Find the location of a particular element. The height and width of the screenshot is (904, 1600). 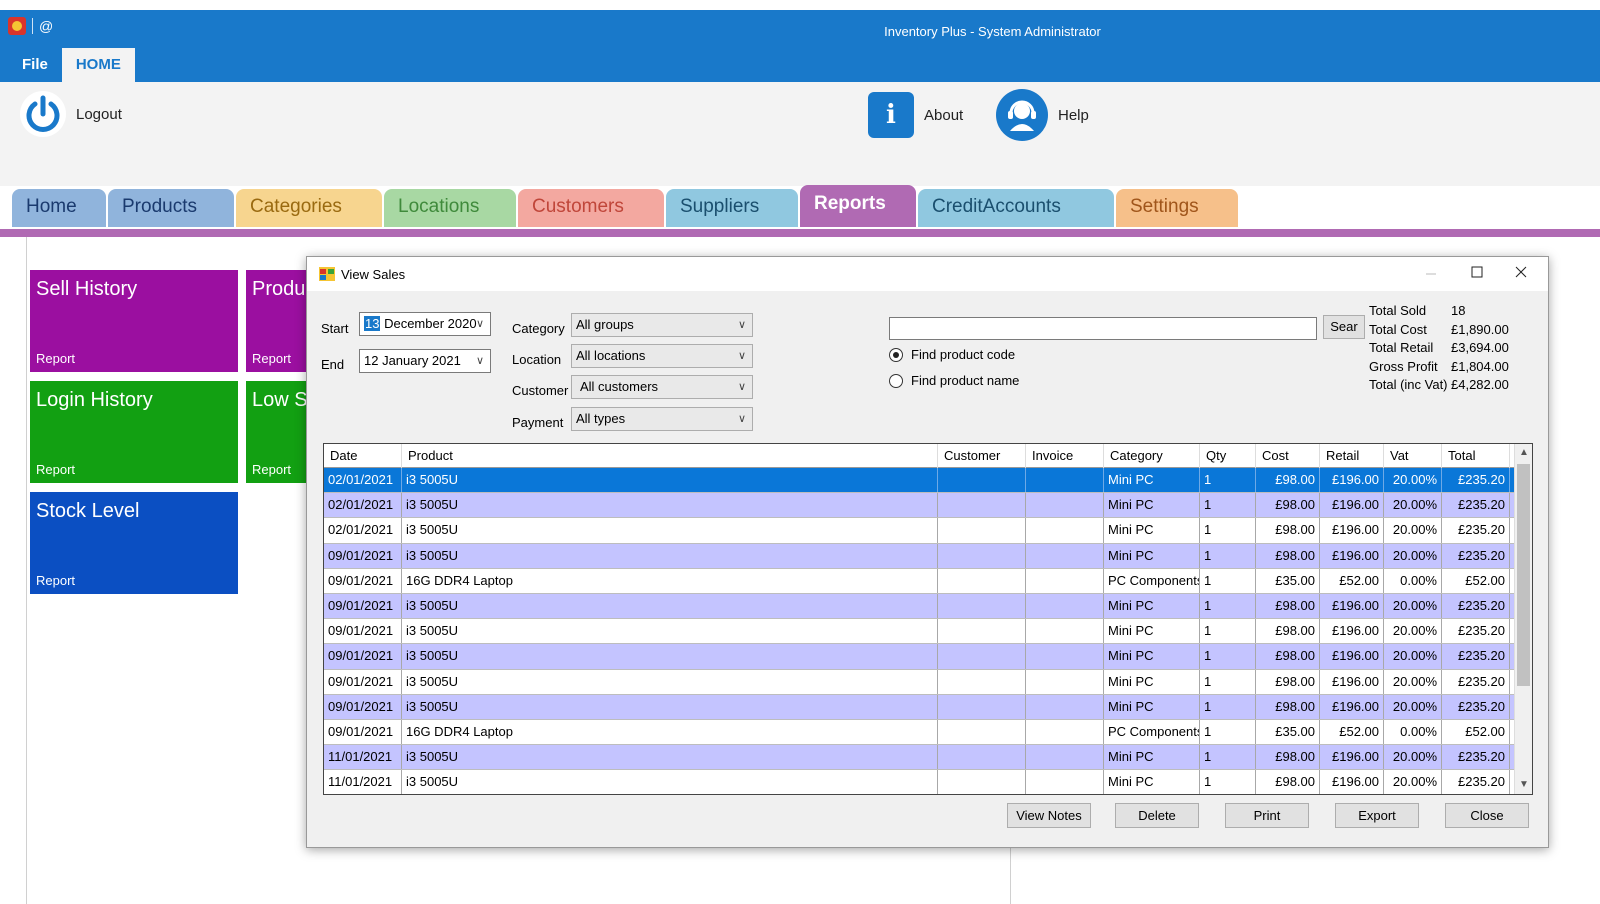

maximize-button is located at coordinates (1477, 272).